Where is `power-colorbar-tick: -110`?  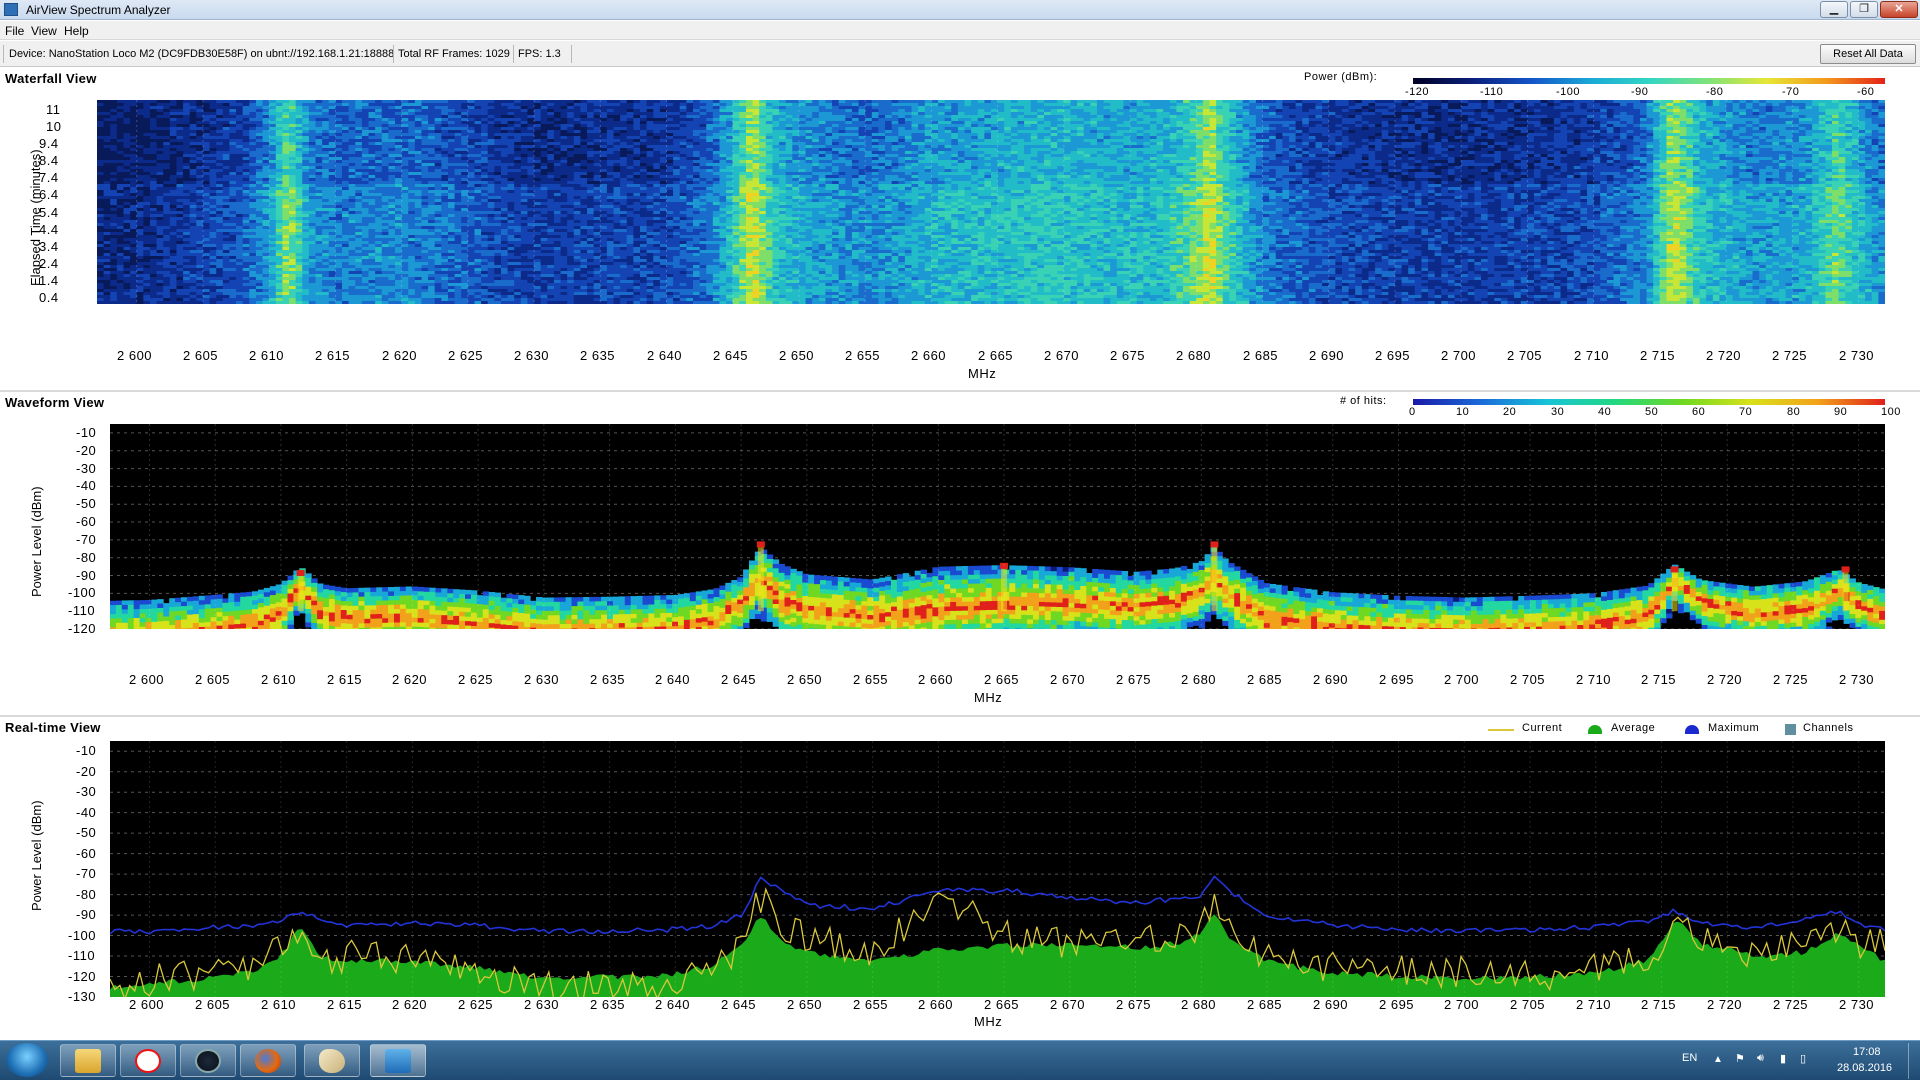
power-colorbar-tick: -110 is located at coordinates (1491, 92).